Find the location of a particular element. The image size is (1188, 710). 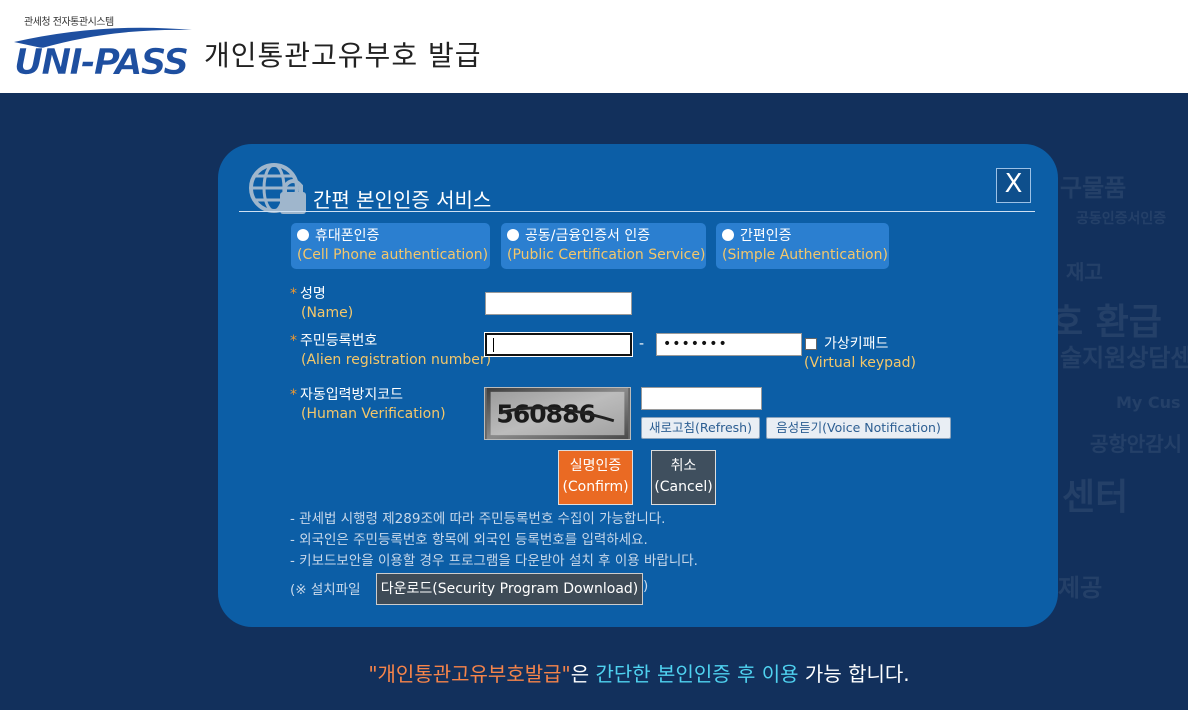

bottom-message-part: 가능 합니다. is located at coordinates (854, 674).